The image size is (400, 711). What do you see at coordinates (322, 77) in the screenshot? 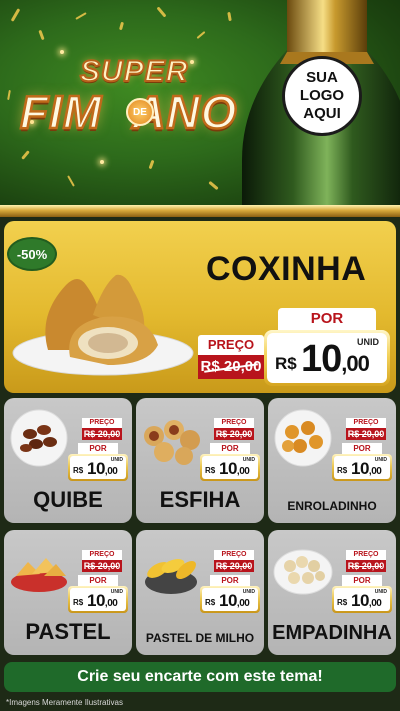
I see `store-logo-line-1: SUA` at bounding box center [322, 77].